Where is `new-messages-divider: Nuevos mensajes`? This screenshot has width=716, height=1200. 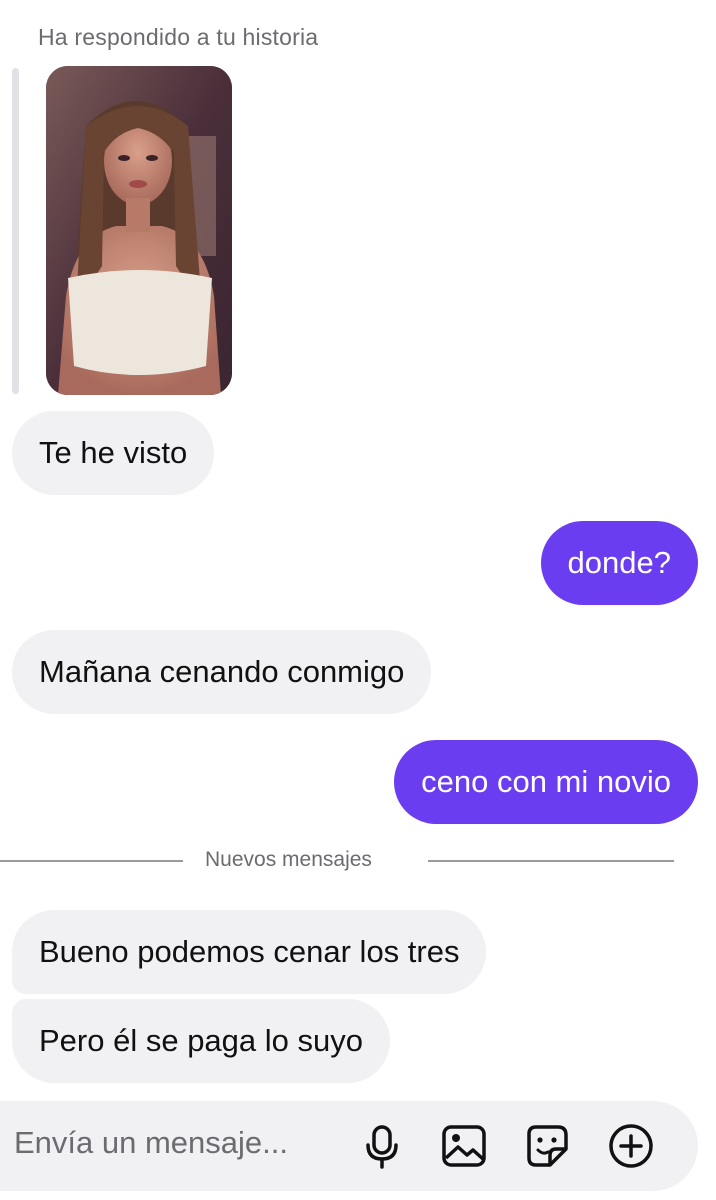
new-messages-divider: Nuevos mensajes is located at coordinates (338, 861).